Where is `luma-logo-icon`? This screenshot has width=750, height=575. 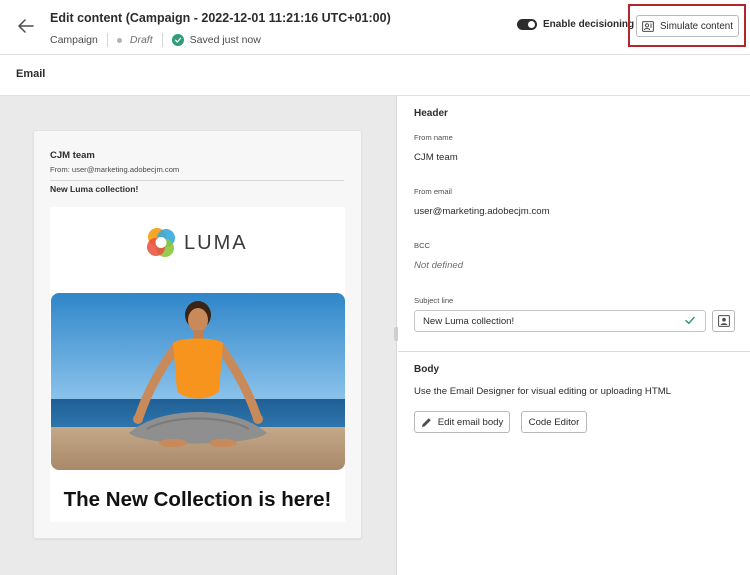
luma-logo-icon is located at coordinates (161, 242).